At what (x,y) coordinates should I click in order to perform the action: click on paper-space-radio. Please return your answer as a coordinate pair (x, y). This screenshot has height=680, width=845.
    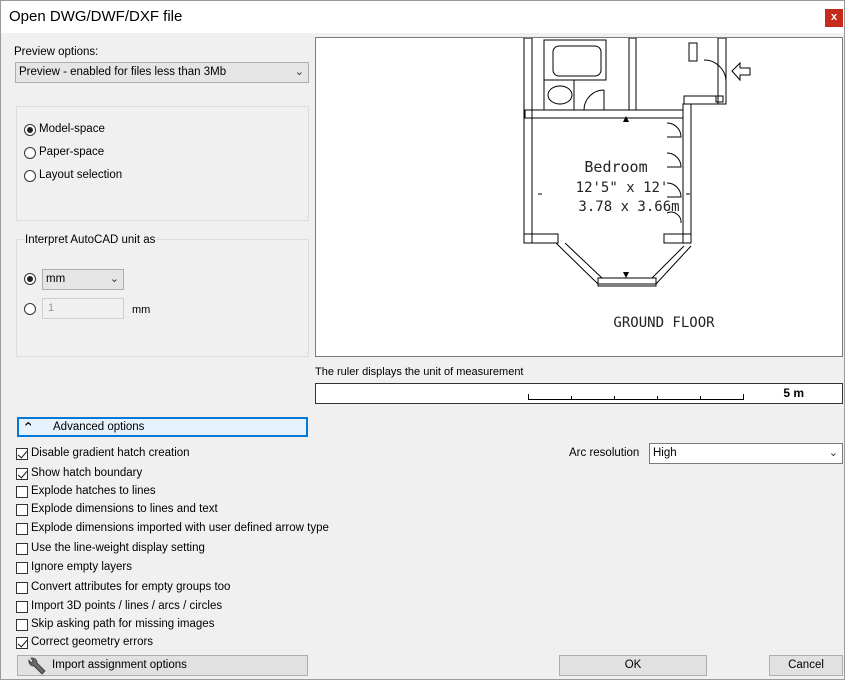
    Looking at the image, I should click on (30, 153).